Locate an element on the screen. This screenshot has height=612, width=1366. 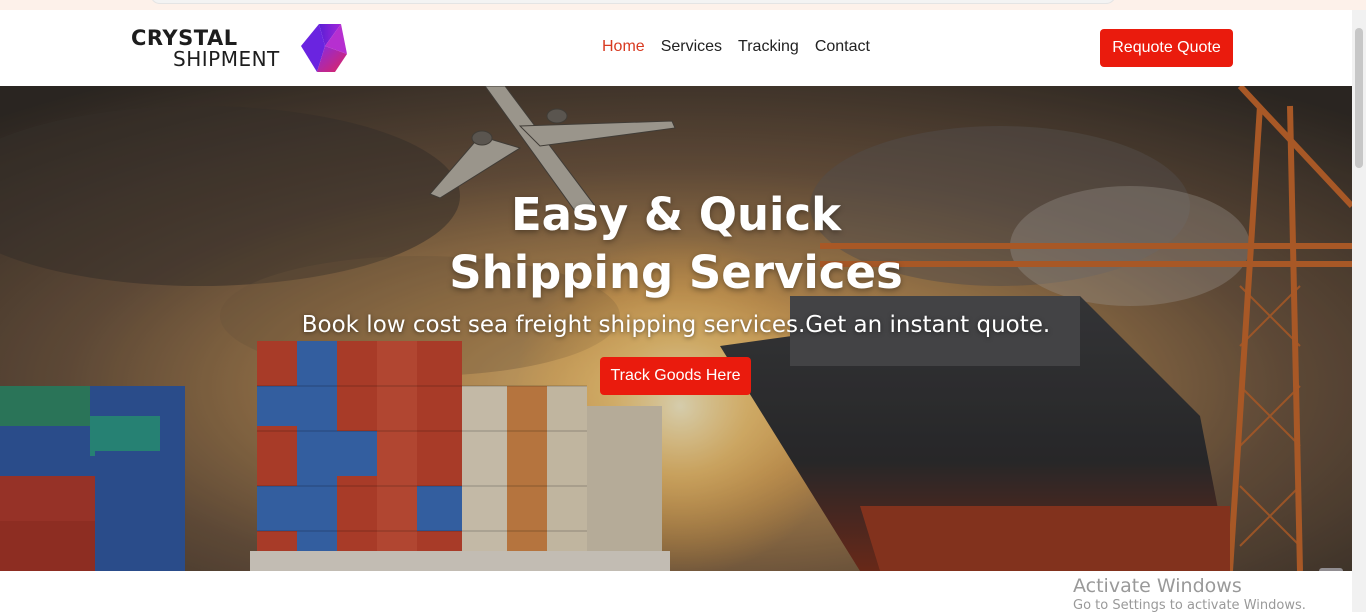
address-bar-remnant is located at coordinates (633, 2).